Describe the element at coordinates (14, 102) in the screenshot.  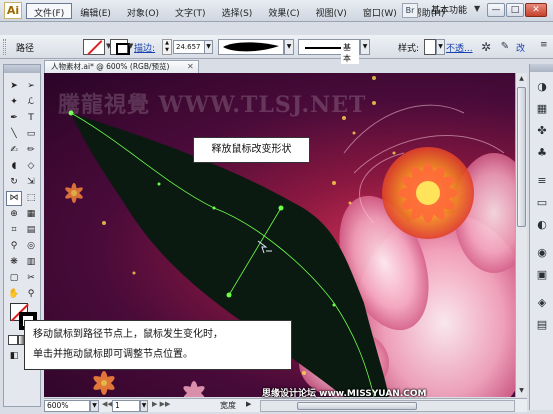
I see `magic-wand-tool-icon: ✦` at that location.